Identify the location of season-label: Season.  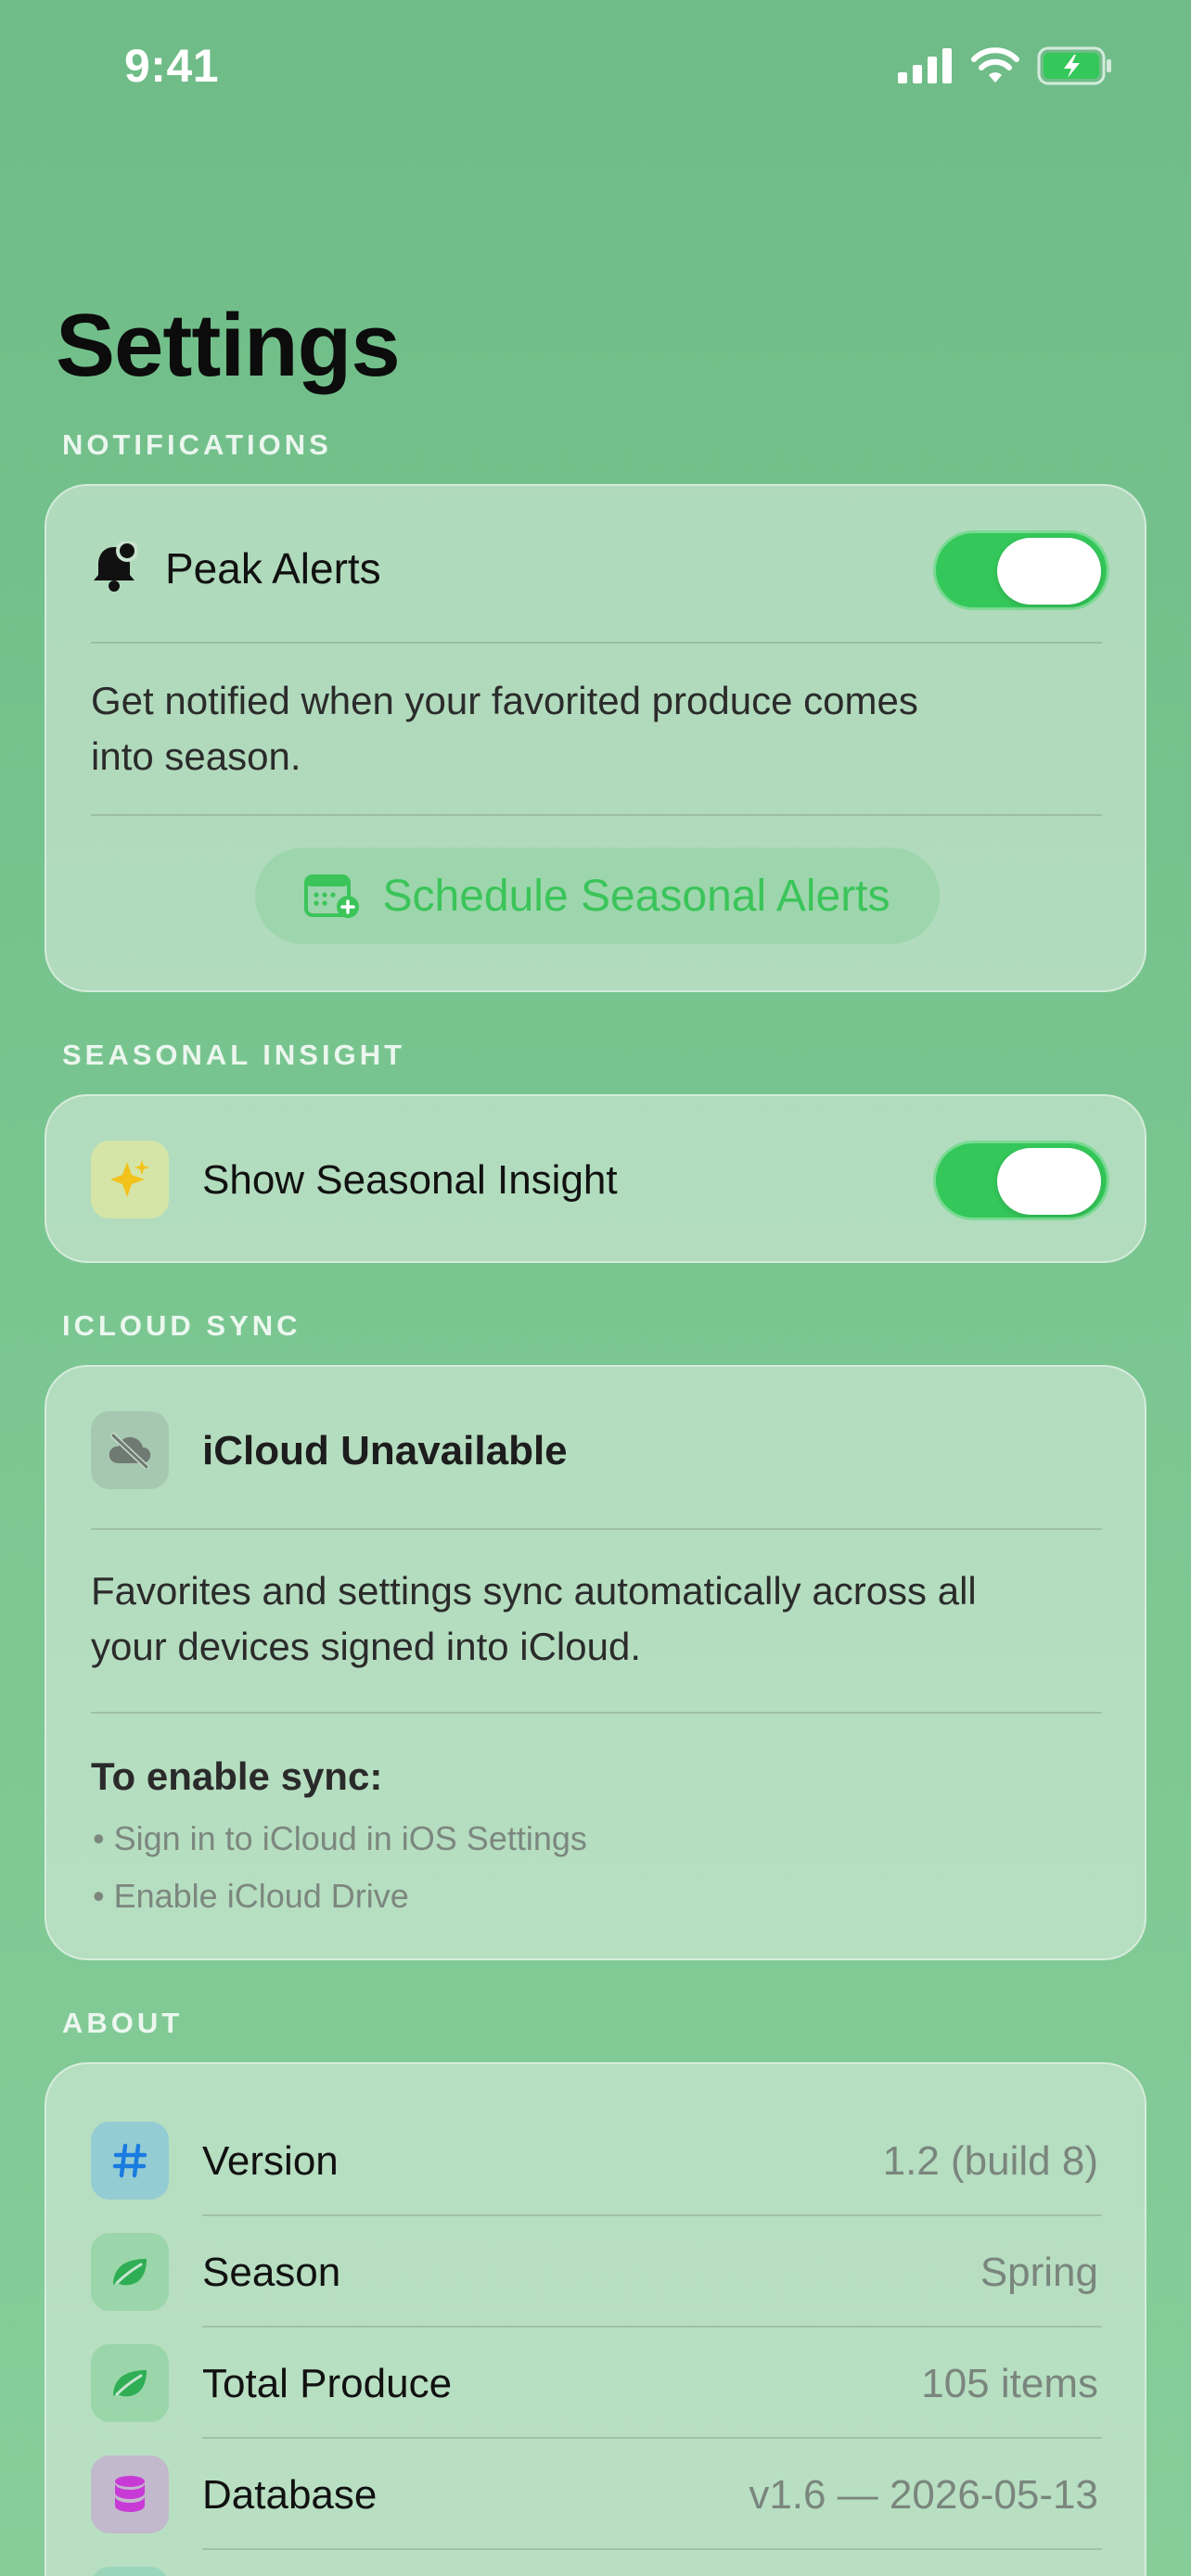
(271, 2272).